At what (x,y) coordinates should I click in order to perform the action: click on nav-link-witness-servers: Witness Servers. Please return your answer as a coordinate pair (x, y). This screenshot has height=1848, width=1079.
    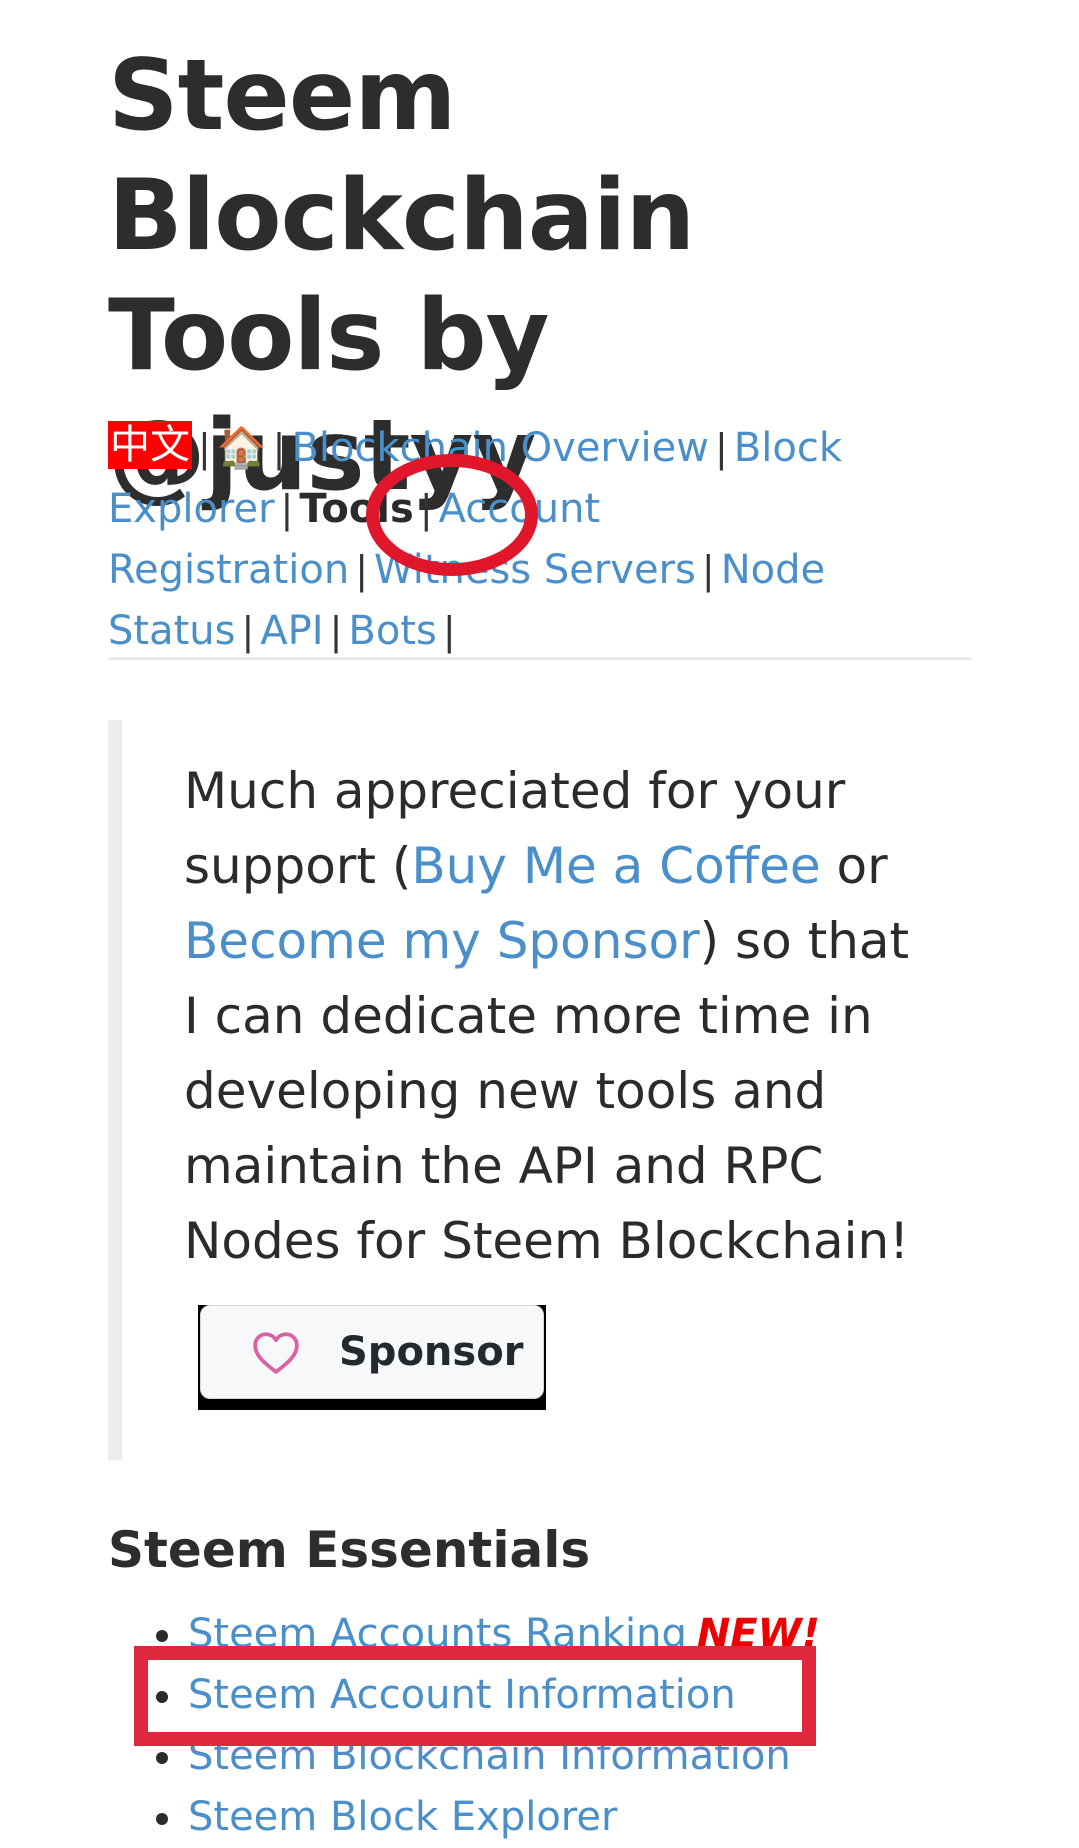
    Looking at the image, I should click on (535, 570).